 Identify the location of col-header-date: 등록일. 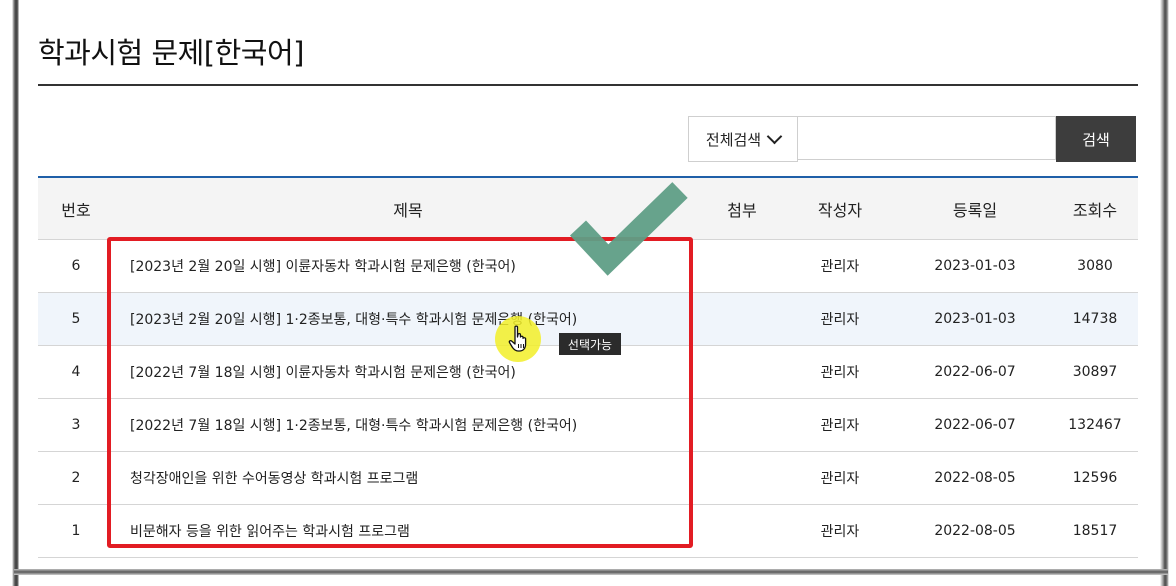
(975, 208).